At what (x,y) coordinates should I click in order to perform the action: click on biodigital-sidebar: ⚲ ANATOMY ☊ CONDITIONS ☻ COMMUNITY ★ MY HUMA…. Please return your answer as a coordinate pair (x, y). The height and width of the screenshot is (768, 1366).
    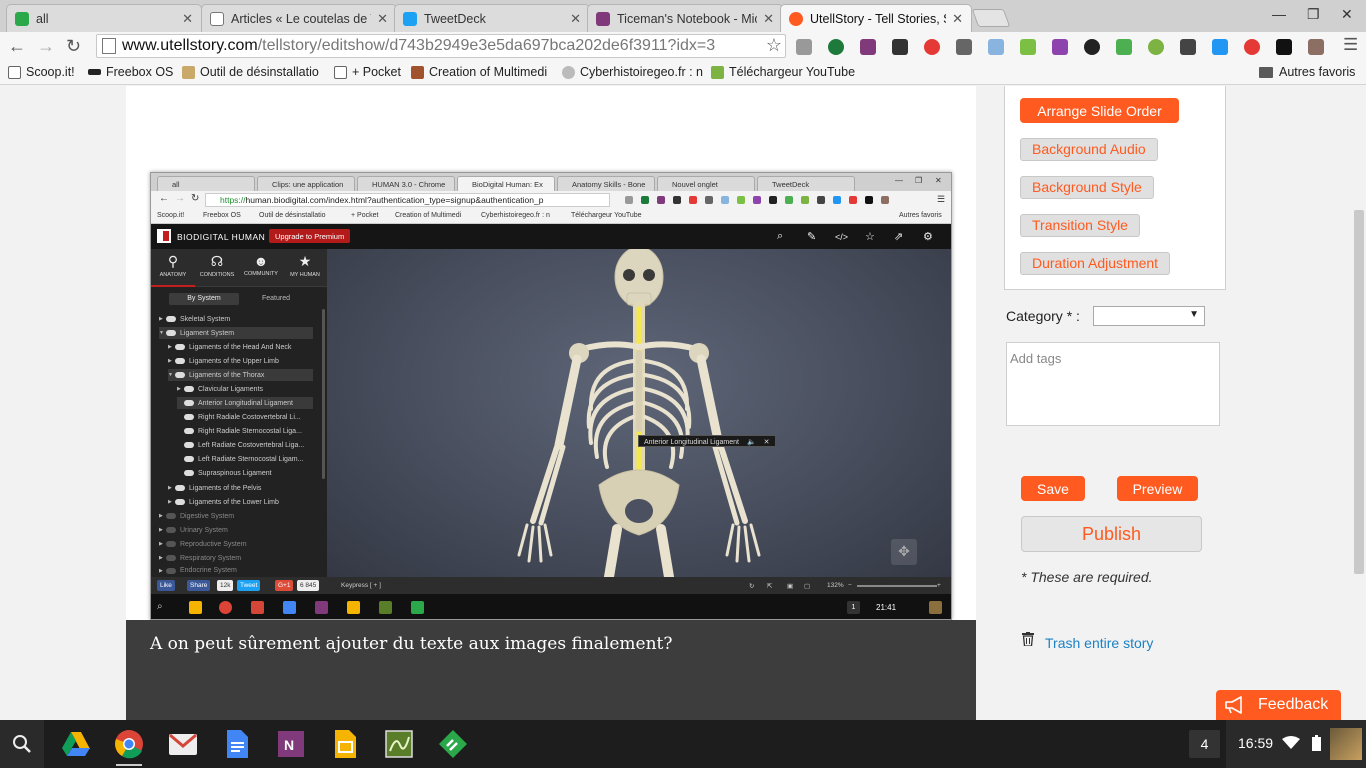
    Looking at the image, I should click on (239, 413).